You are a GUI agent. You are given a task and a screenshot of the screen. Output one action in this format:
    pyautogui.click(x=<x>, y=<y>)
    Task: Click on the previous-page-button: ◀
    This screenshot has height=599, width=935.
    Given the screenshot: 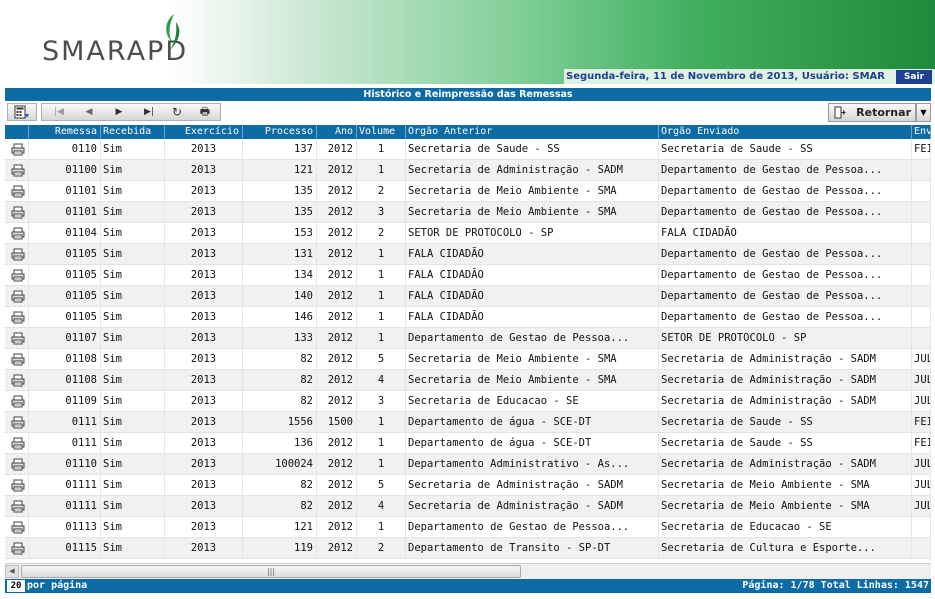 What is the action you would take?
    pyautogui.click(x=89, y=112)
    